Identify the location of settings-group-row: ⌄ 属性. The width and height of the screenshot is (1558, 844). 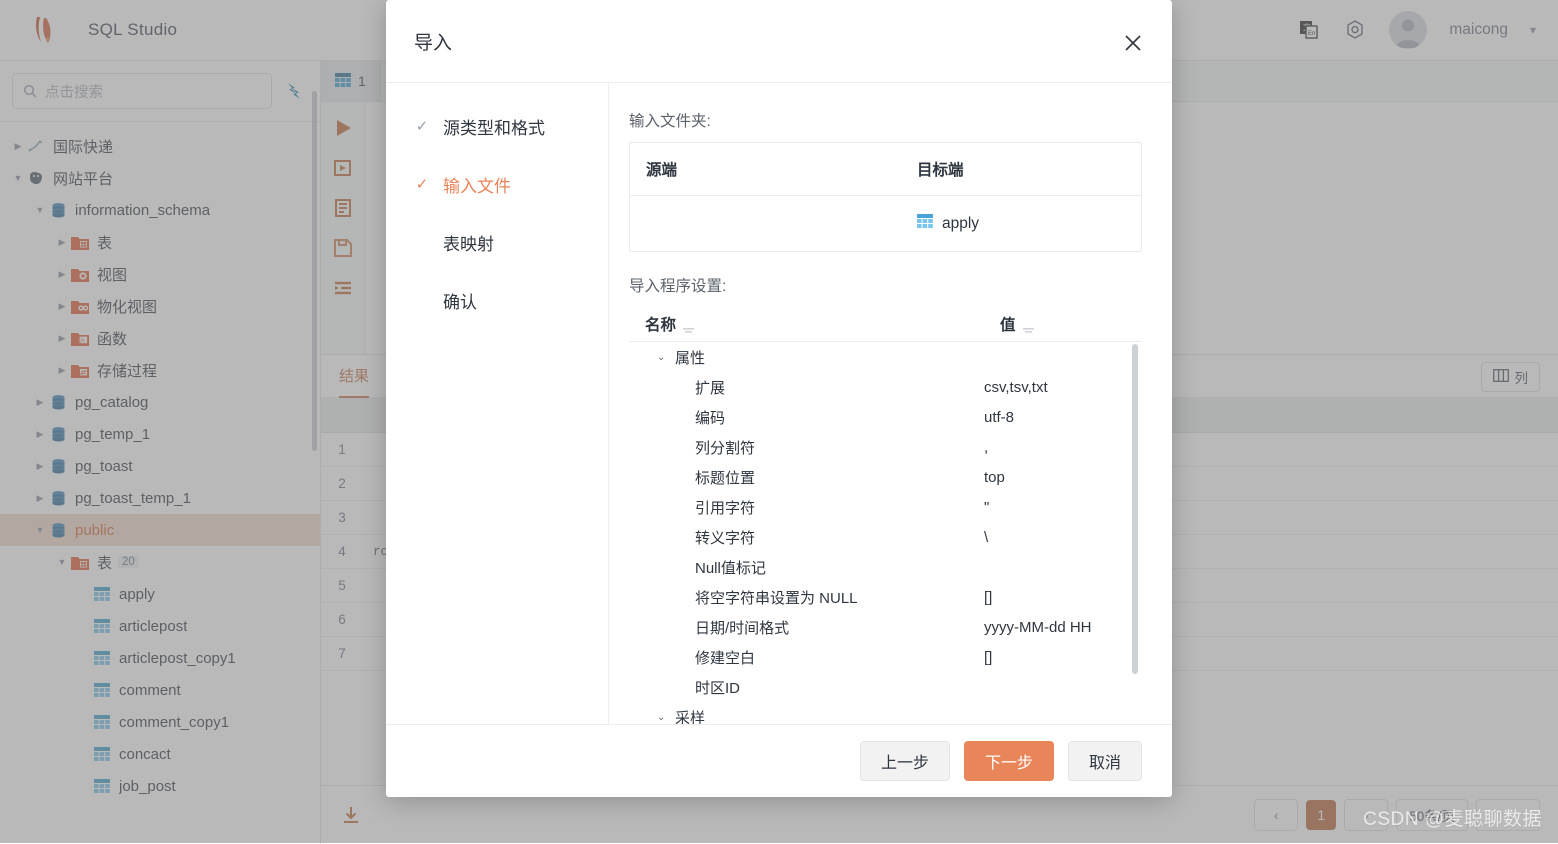
(885, 357).